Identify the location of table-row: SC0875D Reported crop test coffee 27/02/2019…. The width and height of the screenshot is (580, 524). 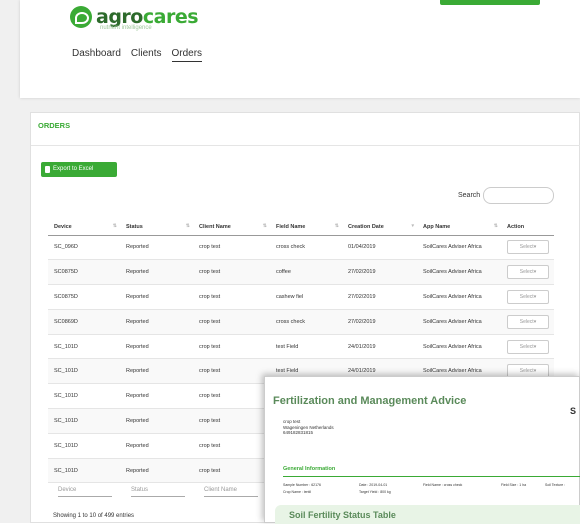
(301, 272).